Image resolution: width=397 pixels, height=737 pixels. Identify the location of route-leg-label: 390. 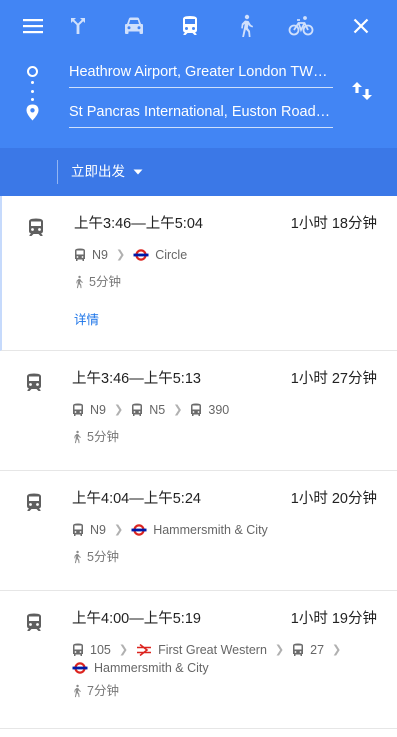
(219, 409).